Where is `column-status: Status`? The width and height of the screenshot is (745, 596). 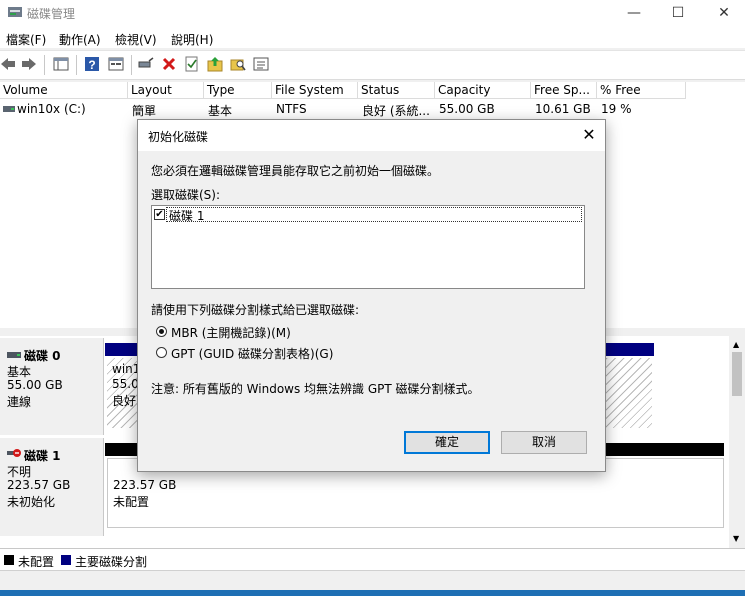
column-status: Status is located at coordinates (396, 90).